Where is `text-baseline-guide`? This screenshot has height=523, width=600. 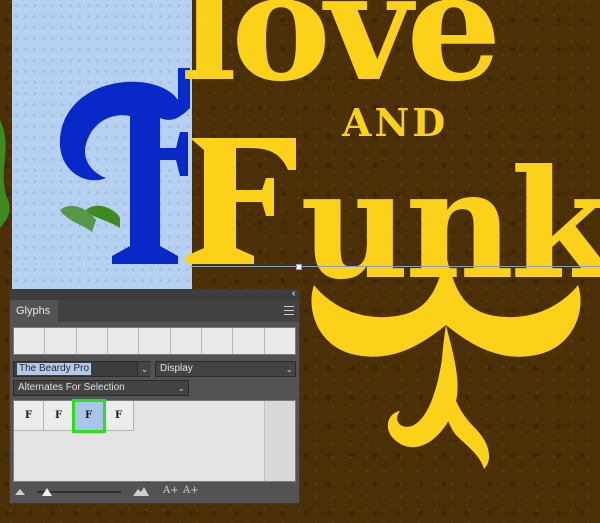 text-baseline-guide is located at coordinates (395, 266).